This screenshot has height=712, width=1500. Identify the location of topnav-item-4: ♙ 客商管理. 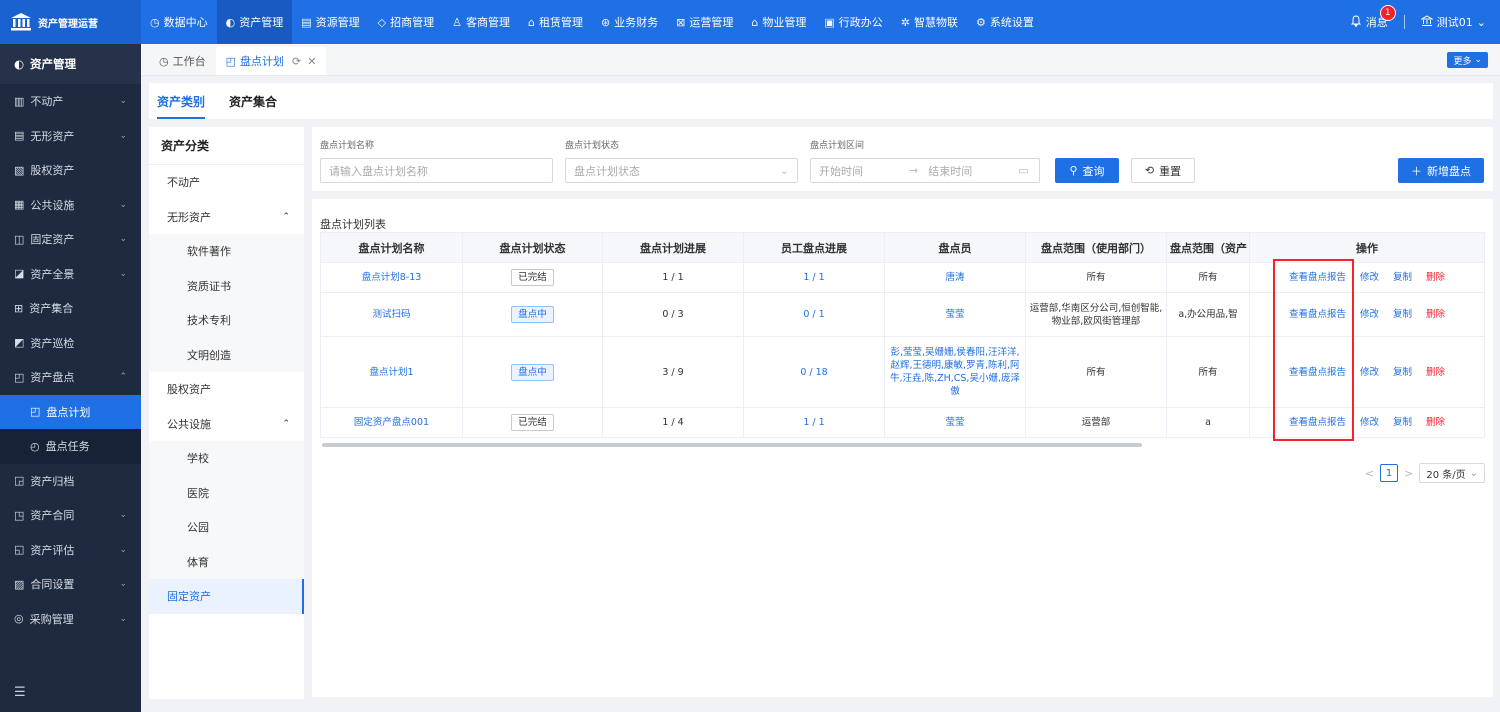
(481, 22).